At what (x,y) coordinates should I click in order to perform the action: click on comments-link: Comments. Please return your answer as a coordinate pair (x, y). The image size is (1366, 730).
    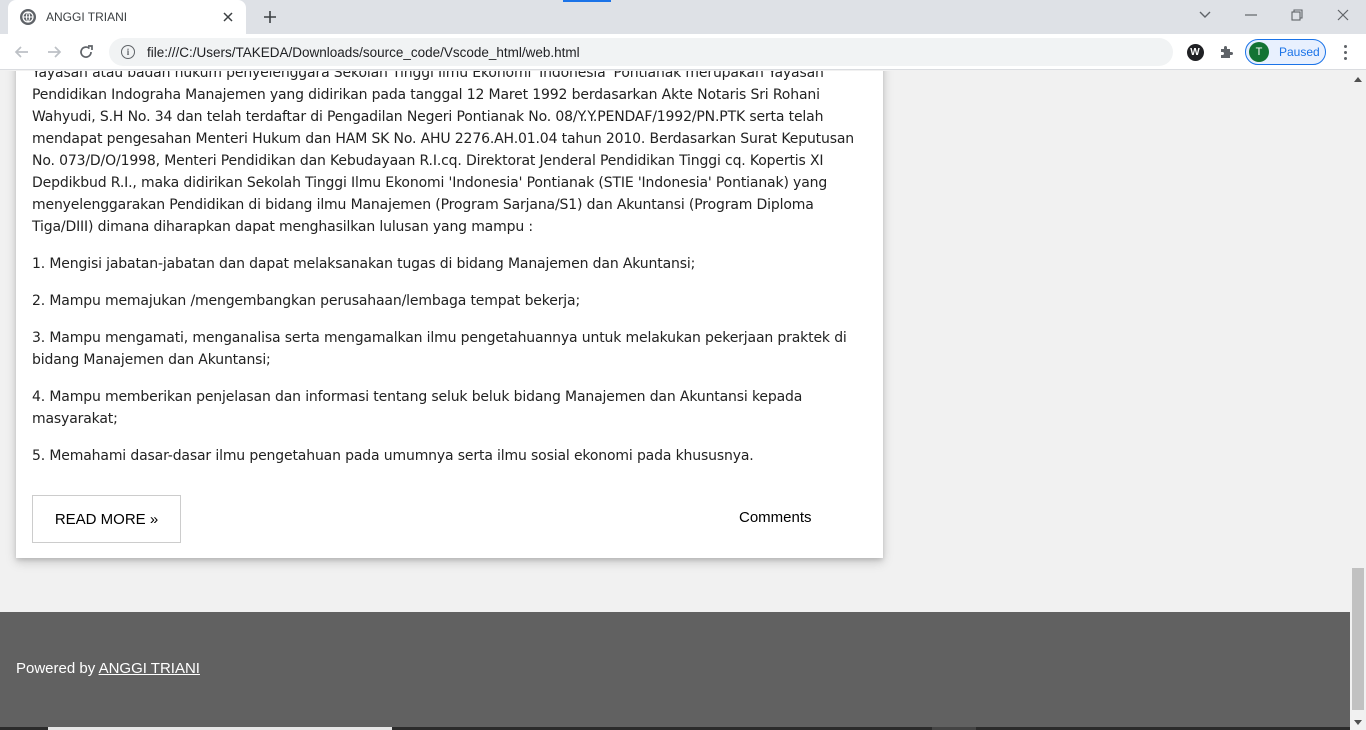
    Looking at the image, I should click on (775, 517).